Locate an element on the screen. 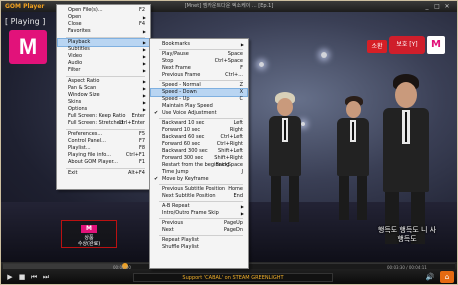  menu-item-shortcut: F is located at coordinates (241, 68).